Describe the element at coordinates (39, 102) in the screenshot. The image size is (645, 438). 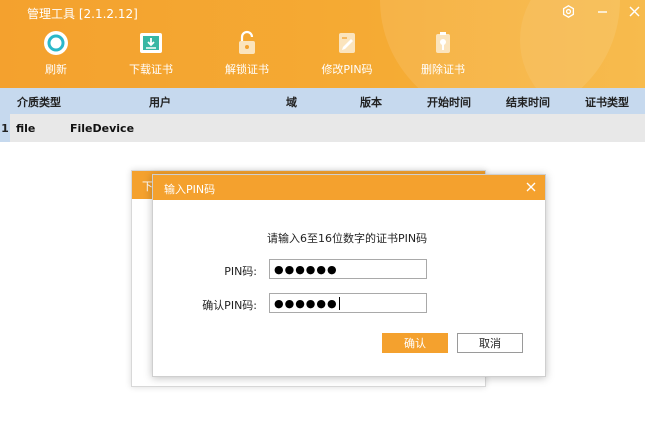
I see `column-header-media-type: 介质类型` at that location.